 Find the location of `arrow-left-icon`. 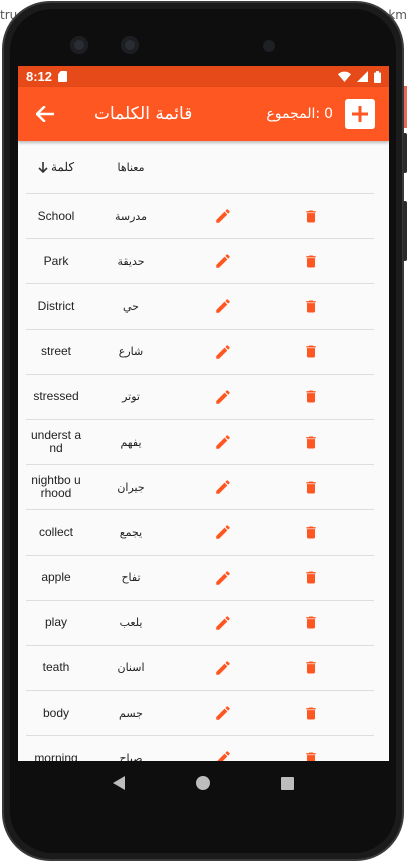

arrow-left-icon is located at coordinates (45, 114).